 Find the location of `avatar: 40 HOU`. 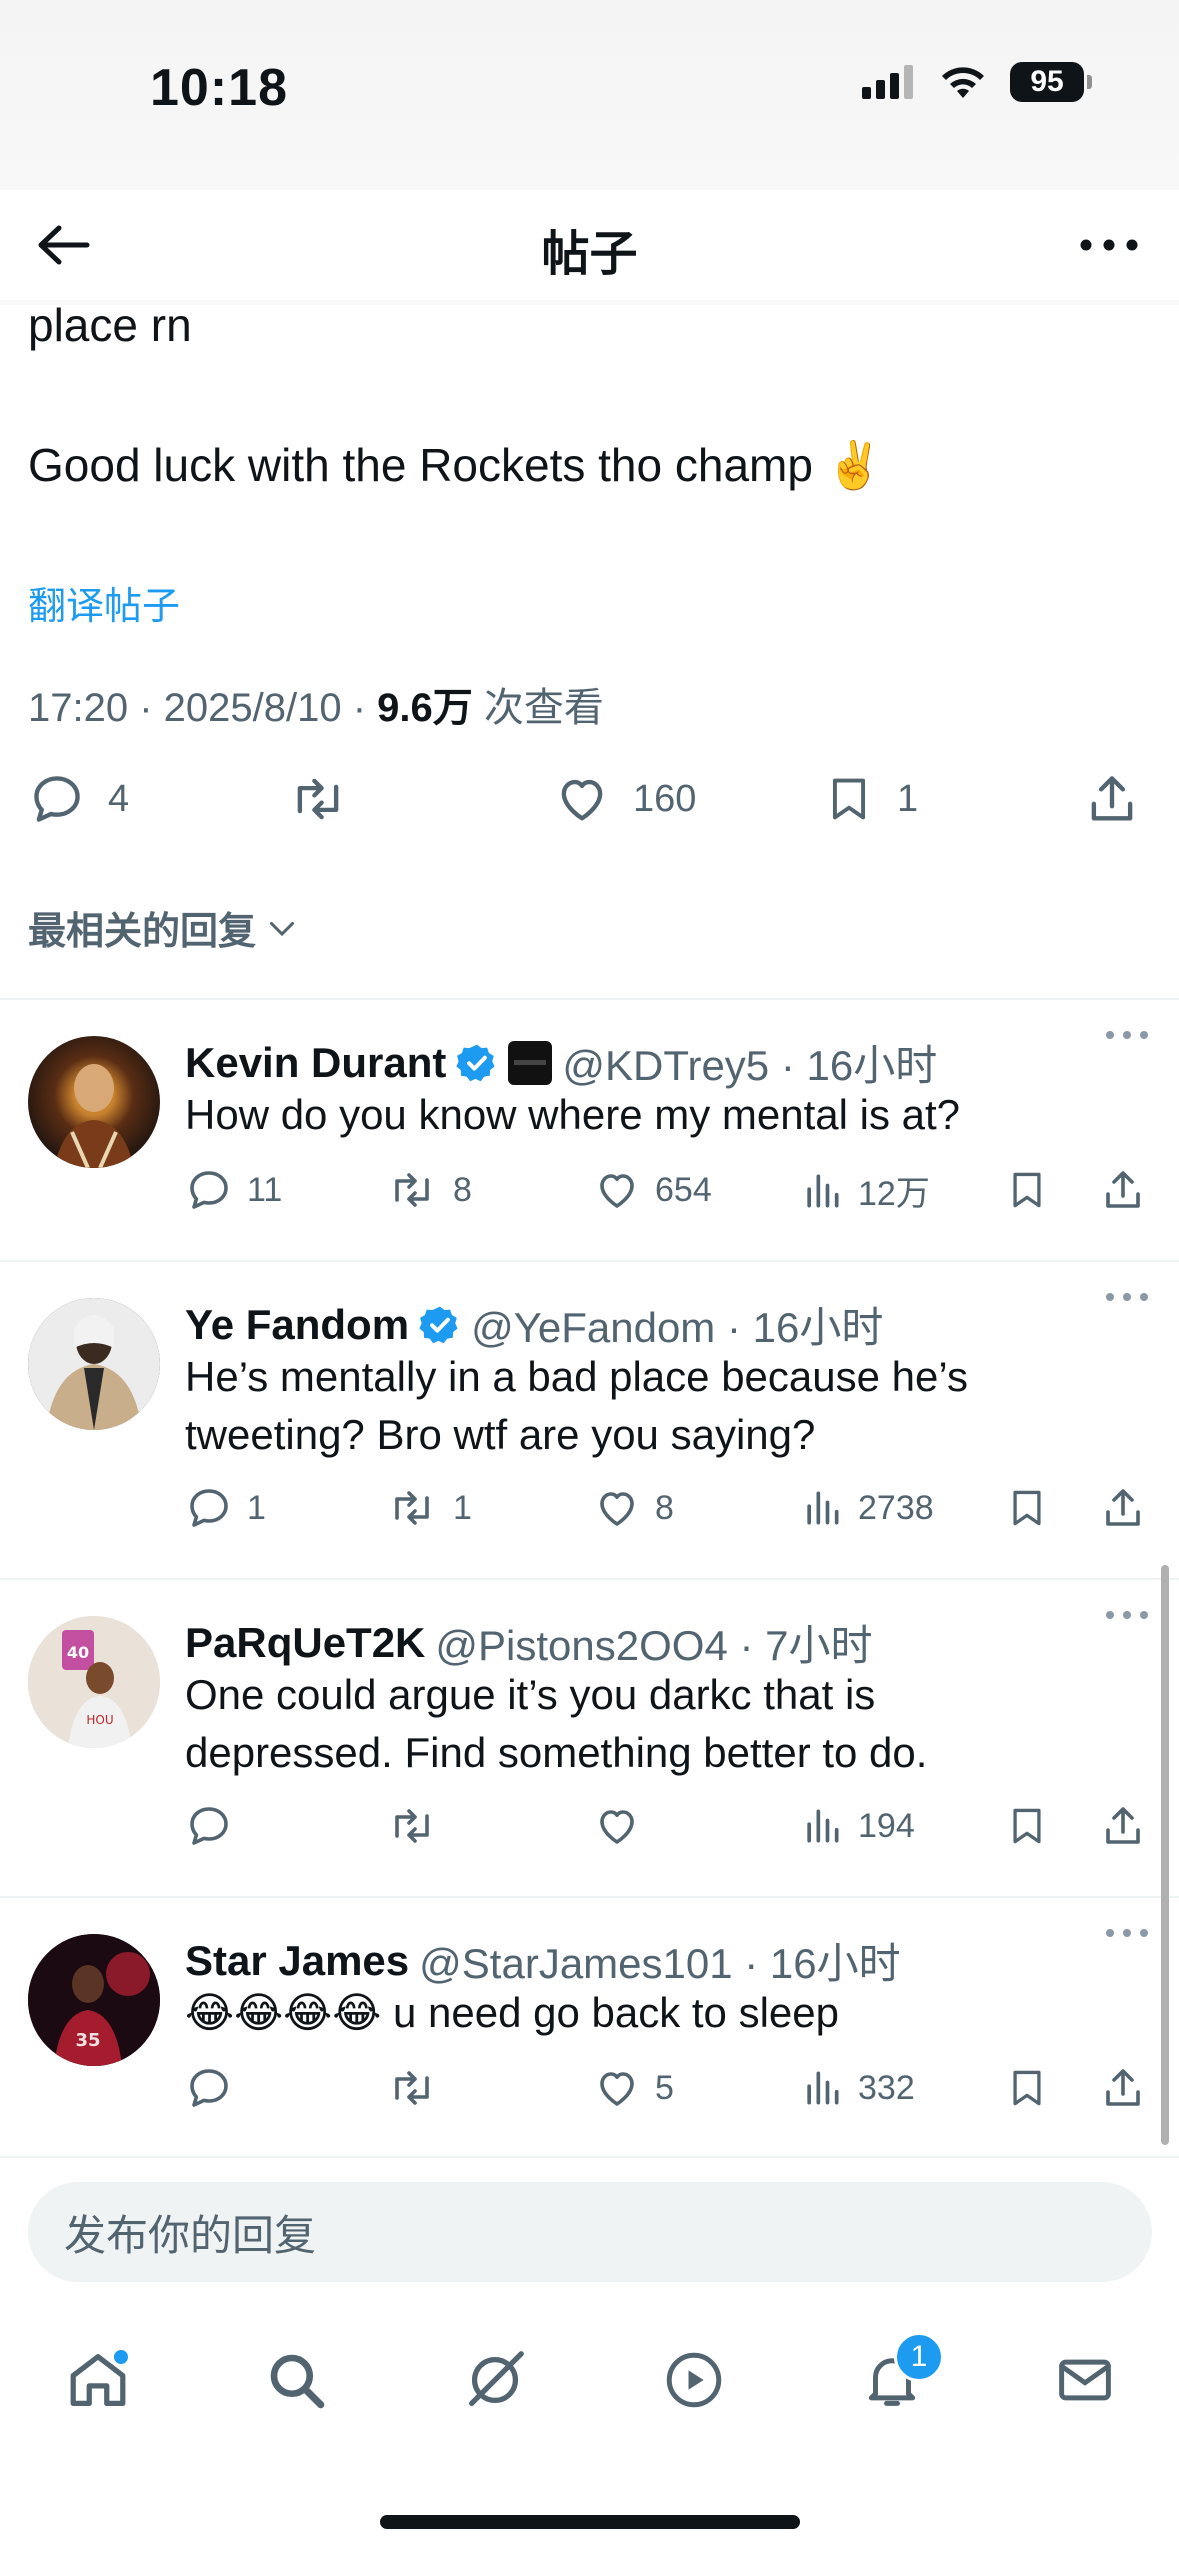

avatar: 40 HOU is located at coordinates (94, 1682).